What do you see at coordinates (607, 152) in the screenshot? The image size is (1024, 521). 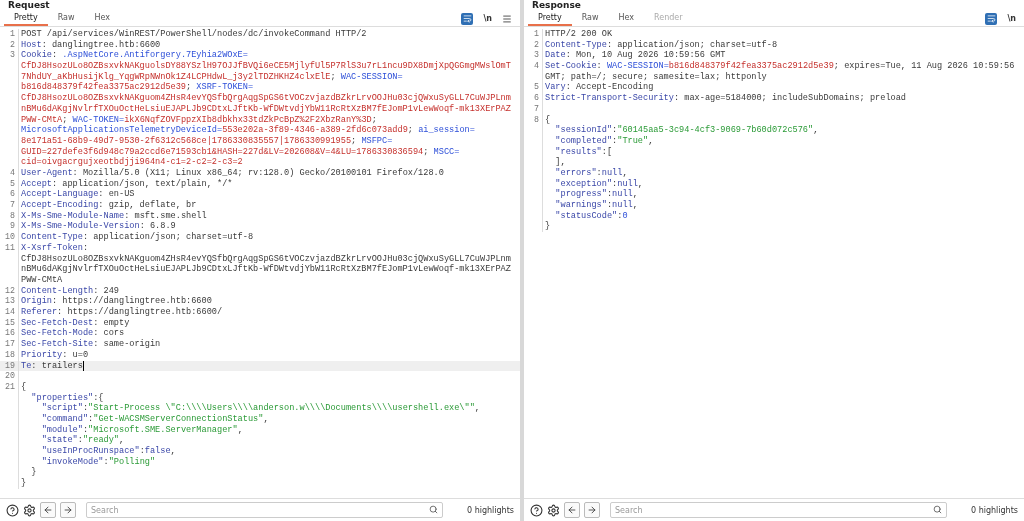 I see `text-text: :[` at bounding box center [607, 152].